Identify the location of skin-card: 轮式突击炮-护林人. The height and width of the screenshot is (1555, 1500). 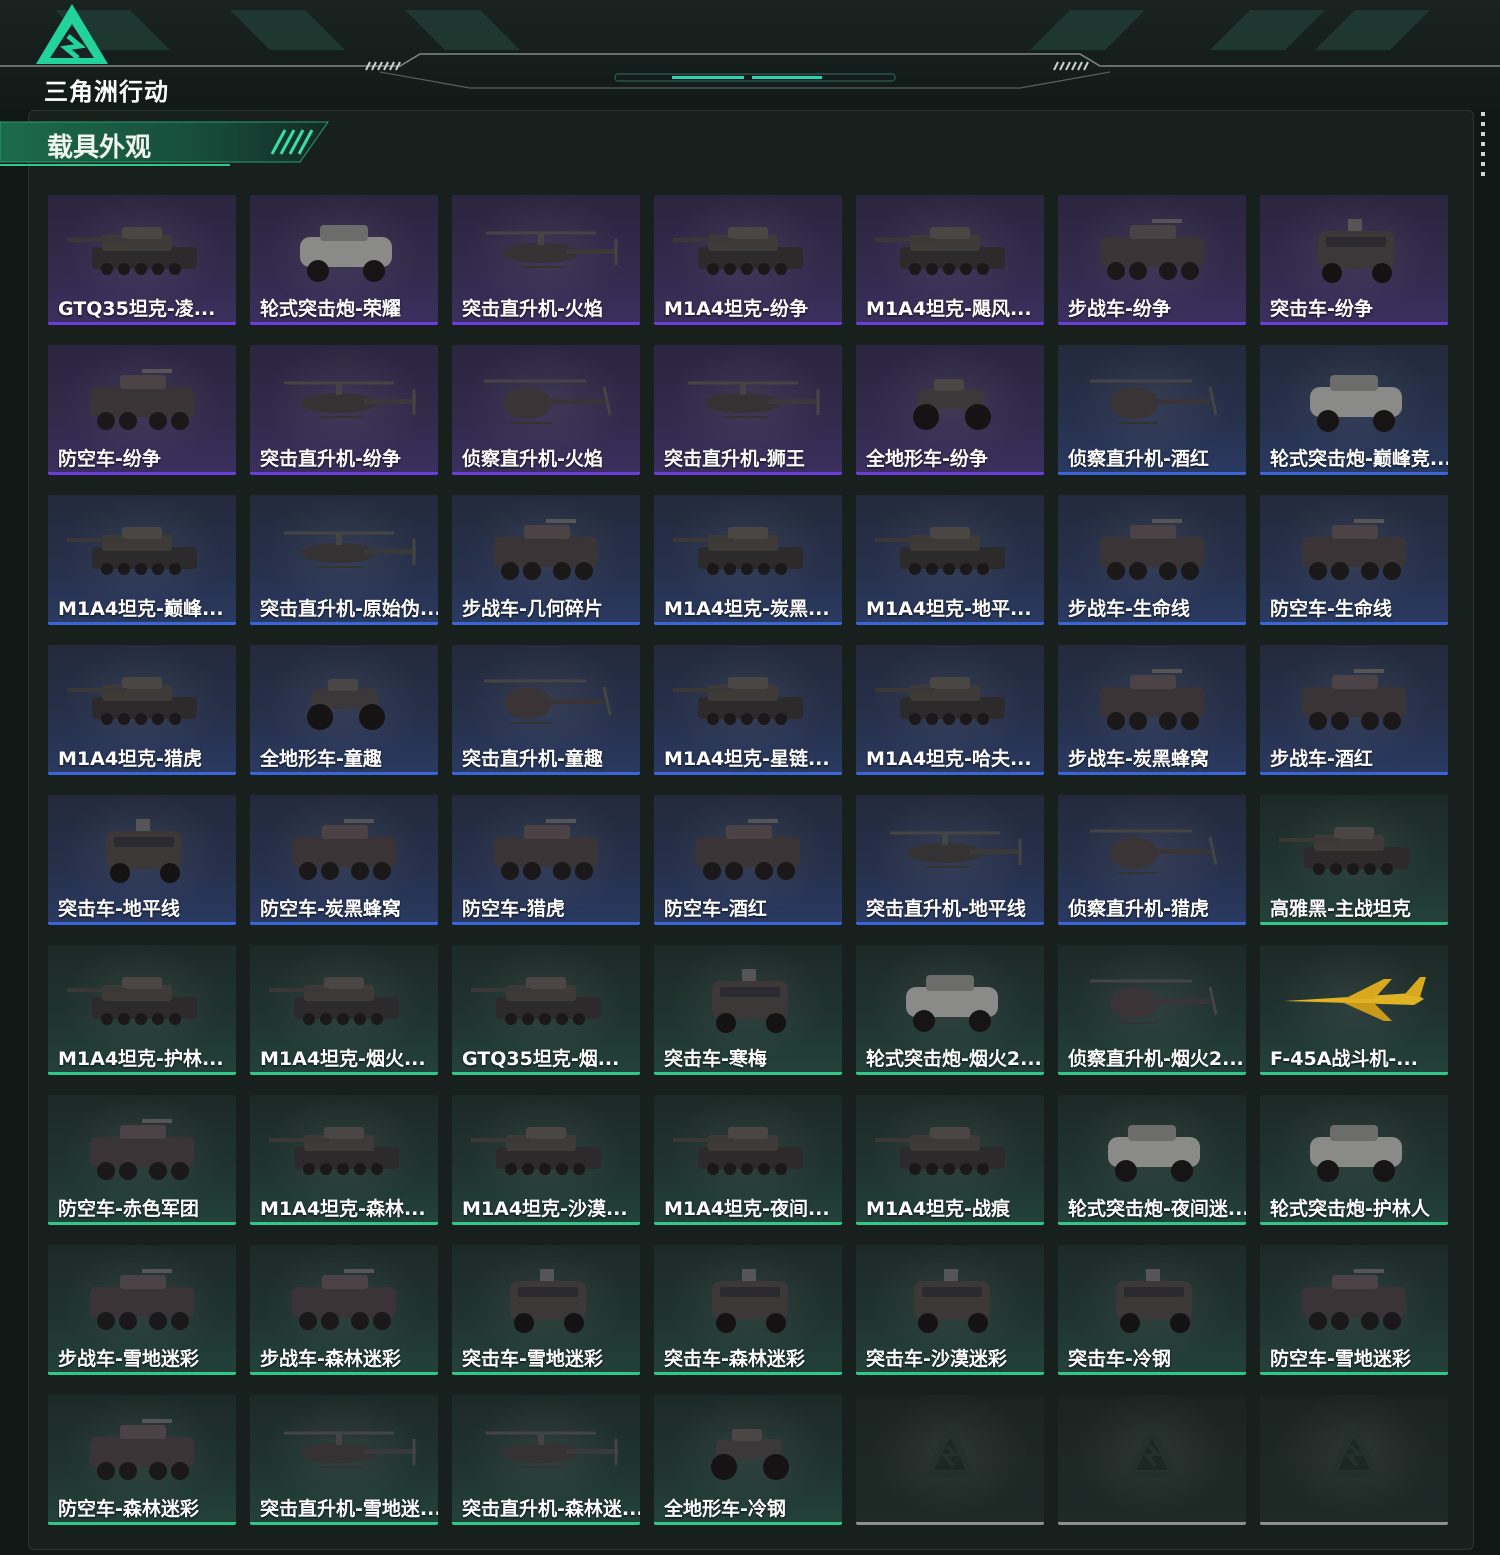
(1354, 1160).